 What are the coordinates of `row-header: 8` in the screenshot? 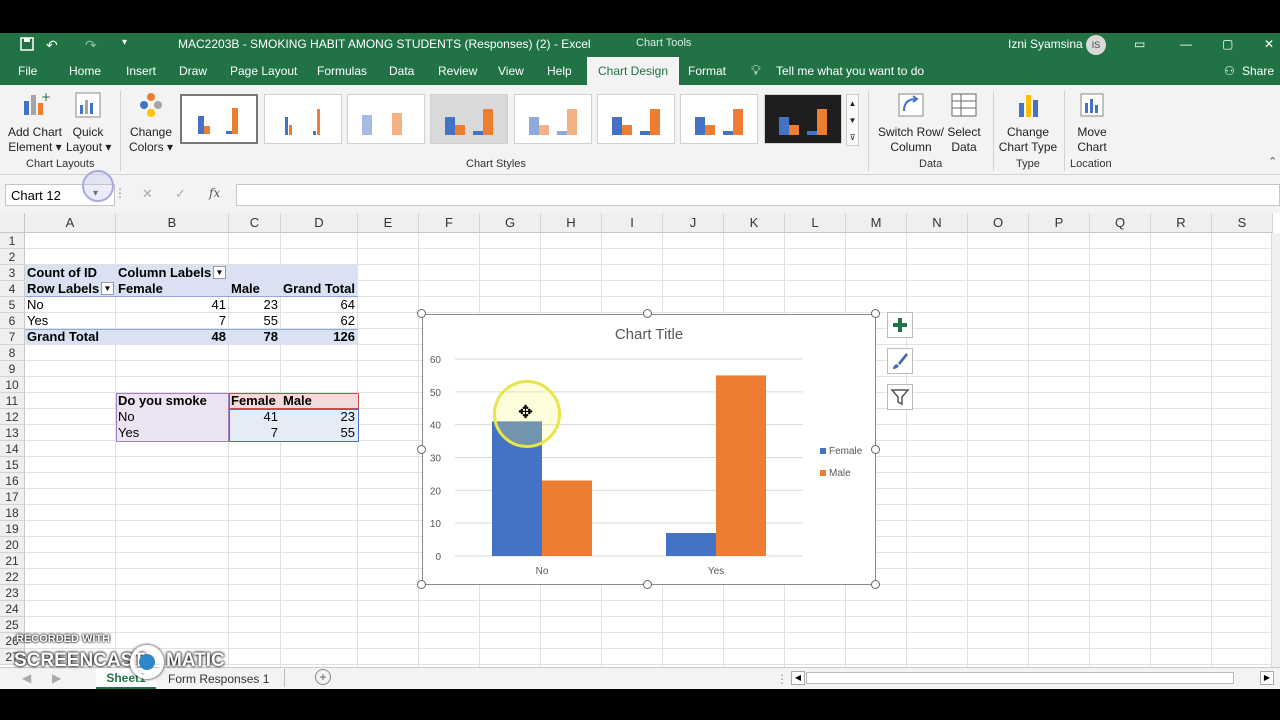 It's located at (12, 353).